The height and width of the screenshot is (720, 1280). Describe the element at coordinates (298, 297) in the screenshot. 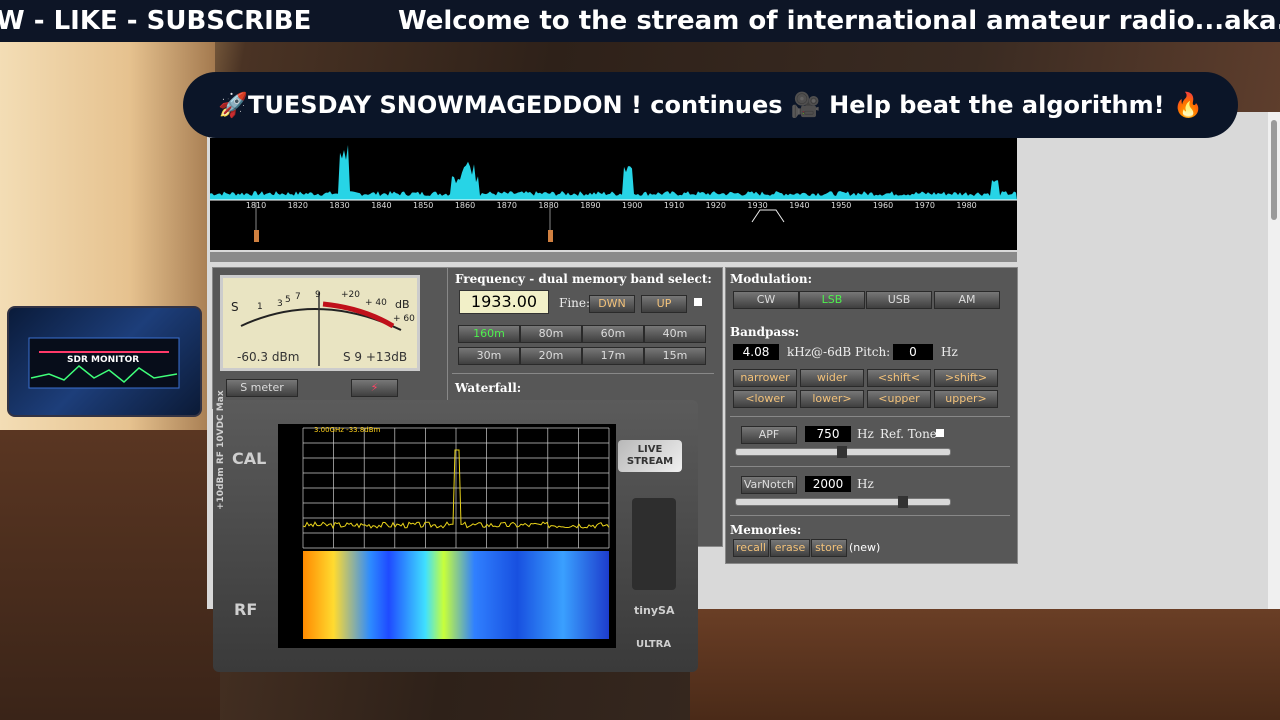

I see `smeter-scale-7: 7` at that location.